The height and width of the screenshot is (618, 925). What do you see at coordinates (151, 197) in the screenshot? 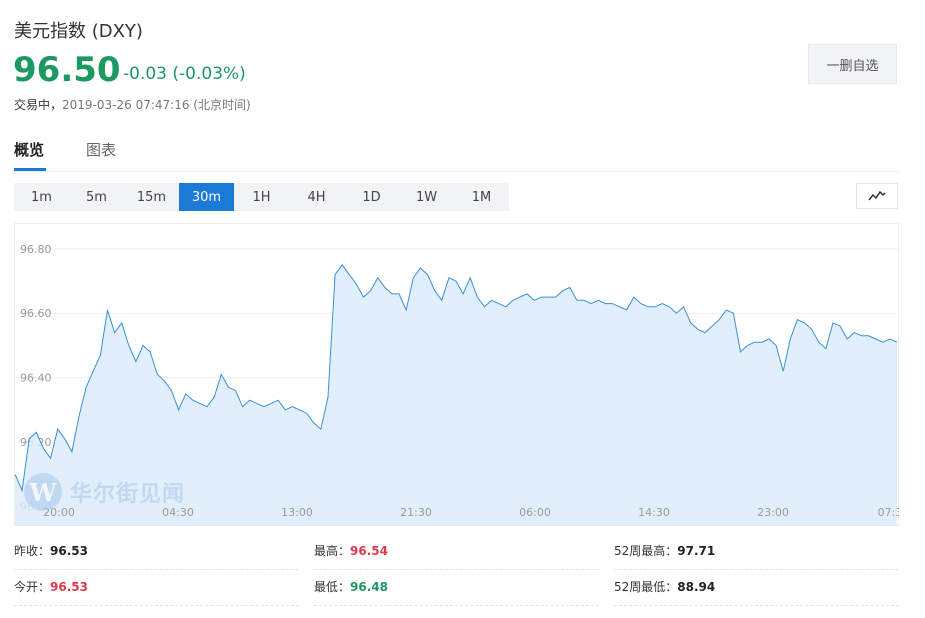
I see `period-15m-button: 15m` at bounding box center [151, 197].